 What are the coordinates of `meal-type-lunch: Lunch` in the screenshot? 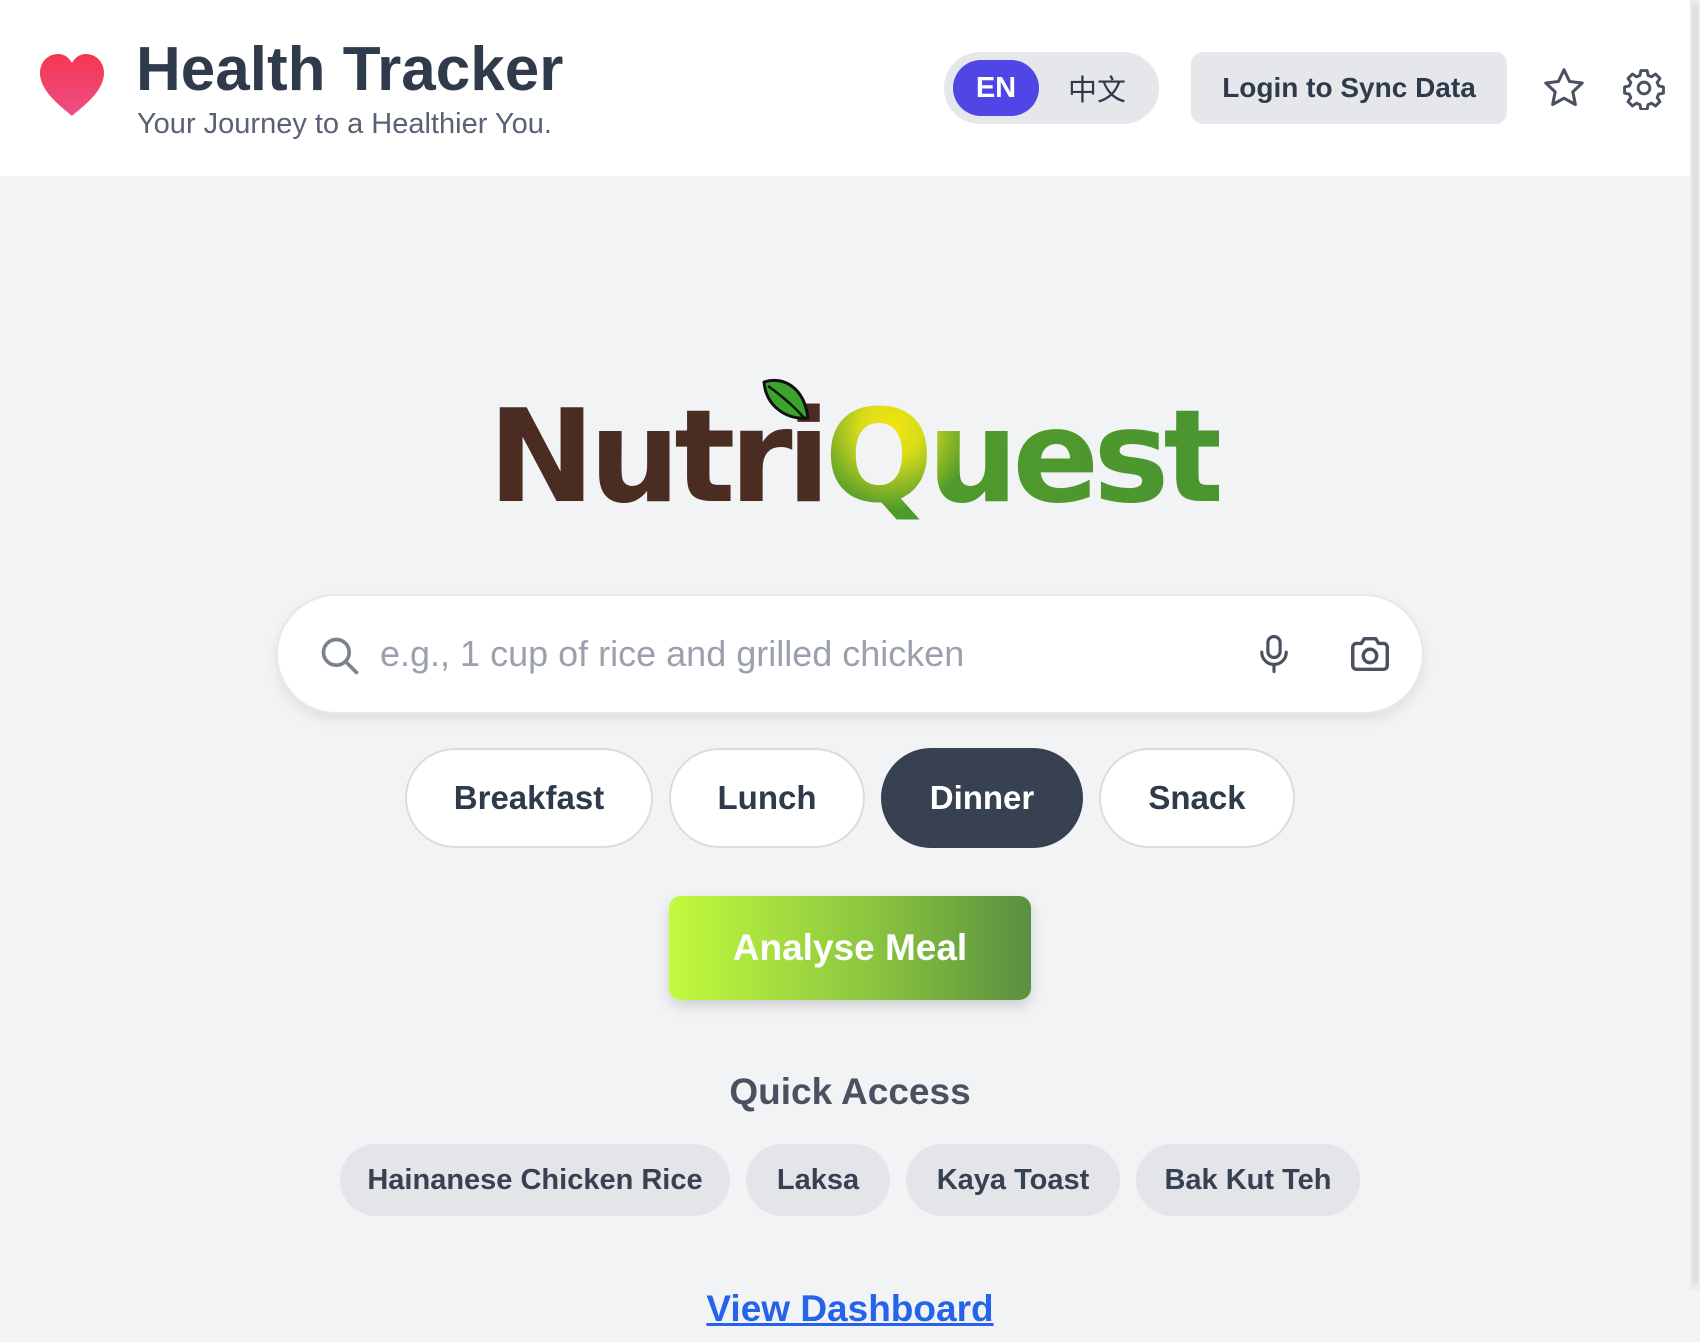 It's located at (767, 798).